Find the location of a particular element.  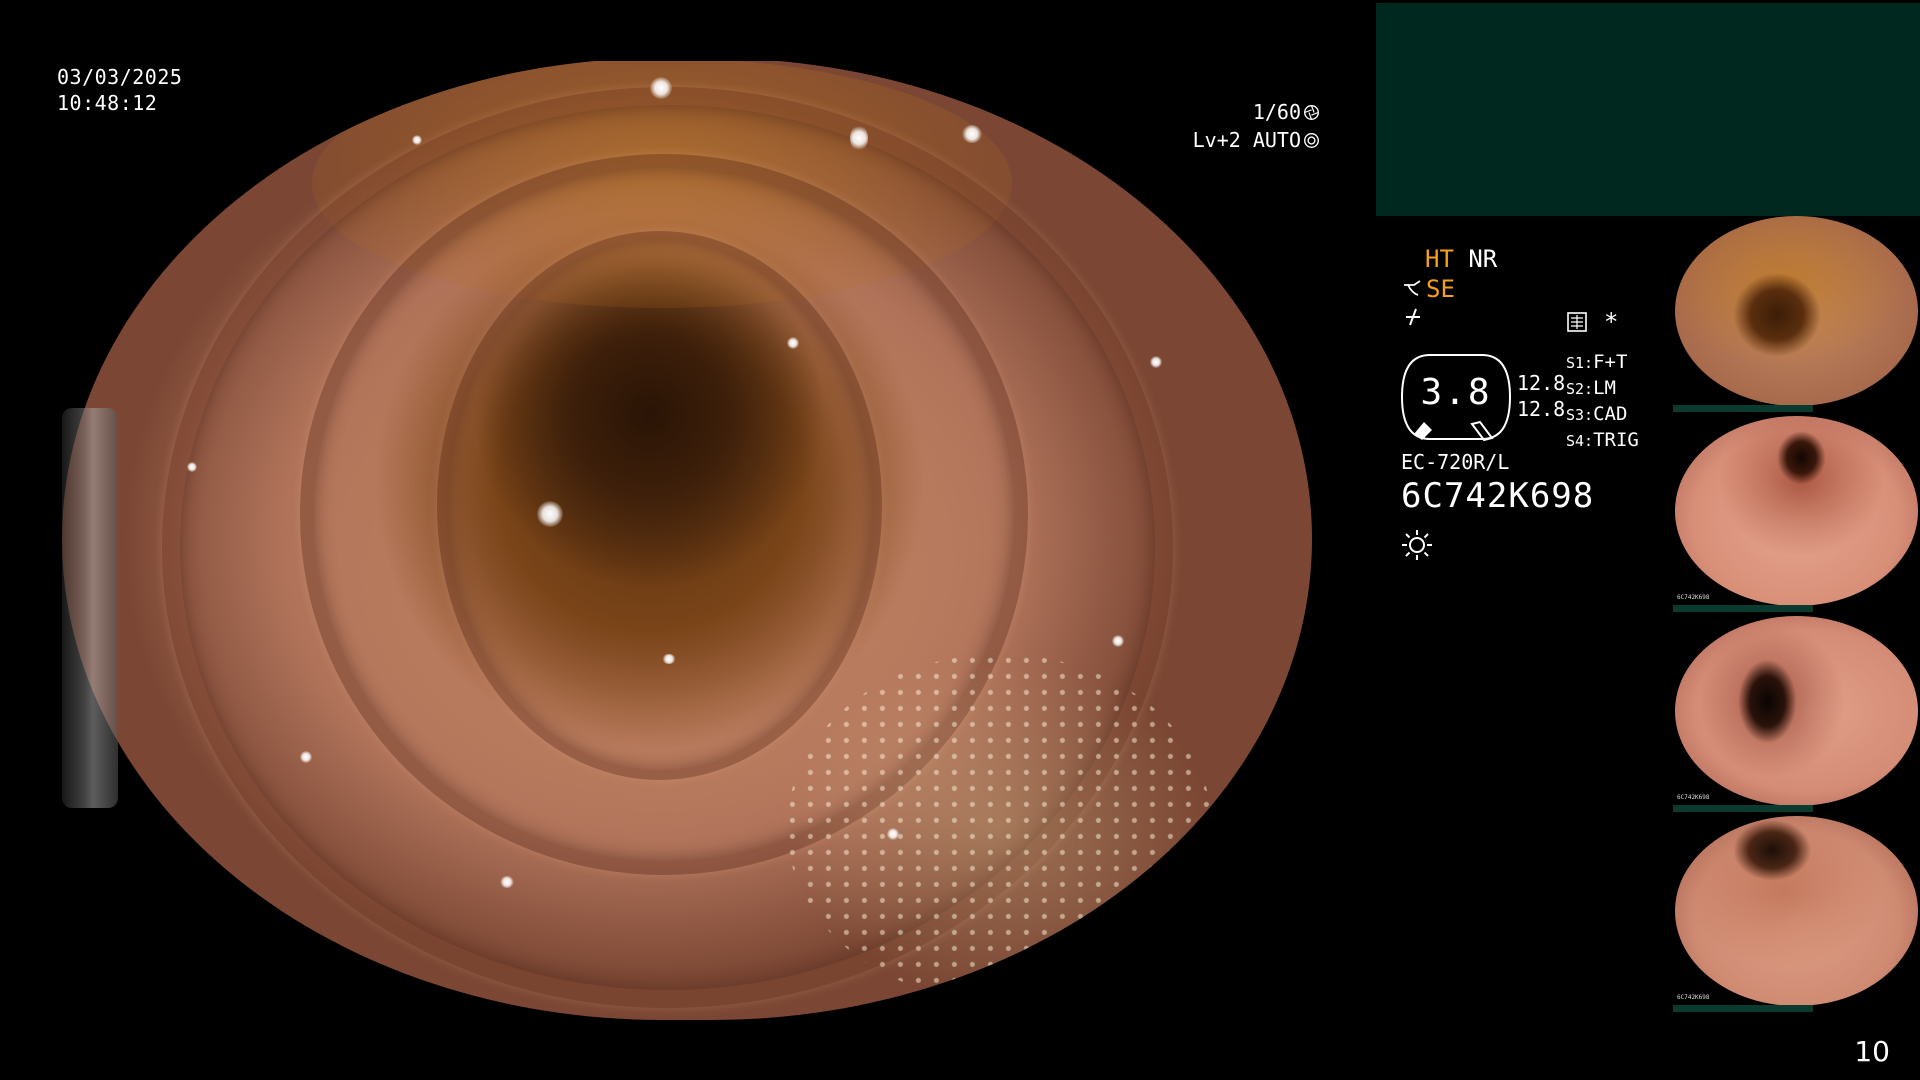

level-row: Lv+2 AUTO is located at coordinates (1256, 140).